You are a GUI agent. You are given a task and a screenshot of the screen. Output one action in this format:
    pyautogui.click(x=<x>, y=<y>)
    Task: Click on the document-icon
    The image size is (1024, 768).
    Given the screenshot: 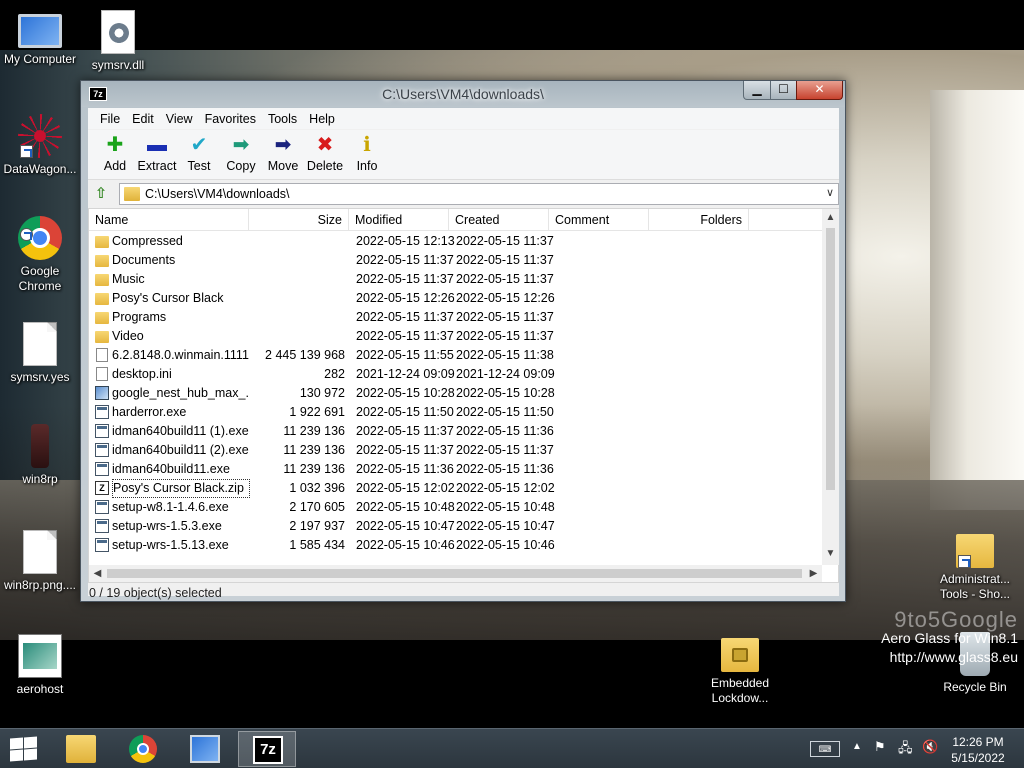 What is the action you would take?
    pyautogui.click(x=40, y=344)
    